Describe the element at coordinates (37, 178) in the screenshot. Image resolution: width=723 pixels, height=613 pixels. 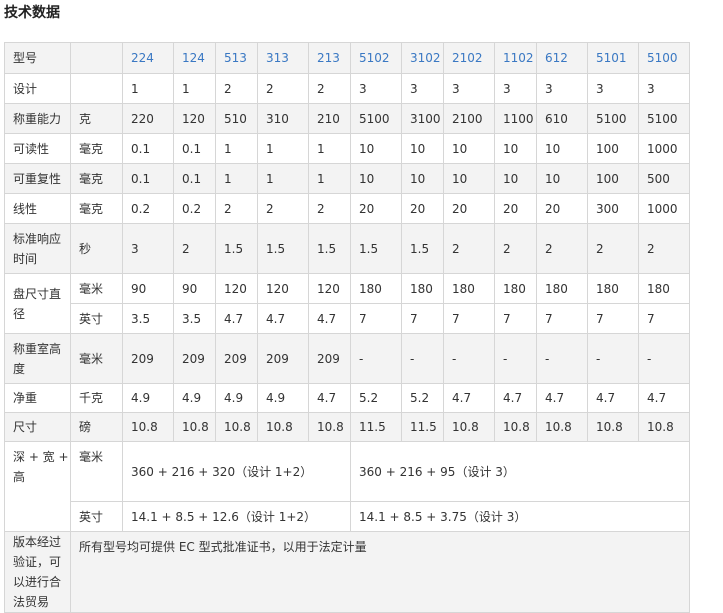
I see `row-label: 可重复性` at that location.